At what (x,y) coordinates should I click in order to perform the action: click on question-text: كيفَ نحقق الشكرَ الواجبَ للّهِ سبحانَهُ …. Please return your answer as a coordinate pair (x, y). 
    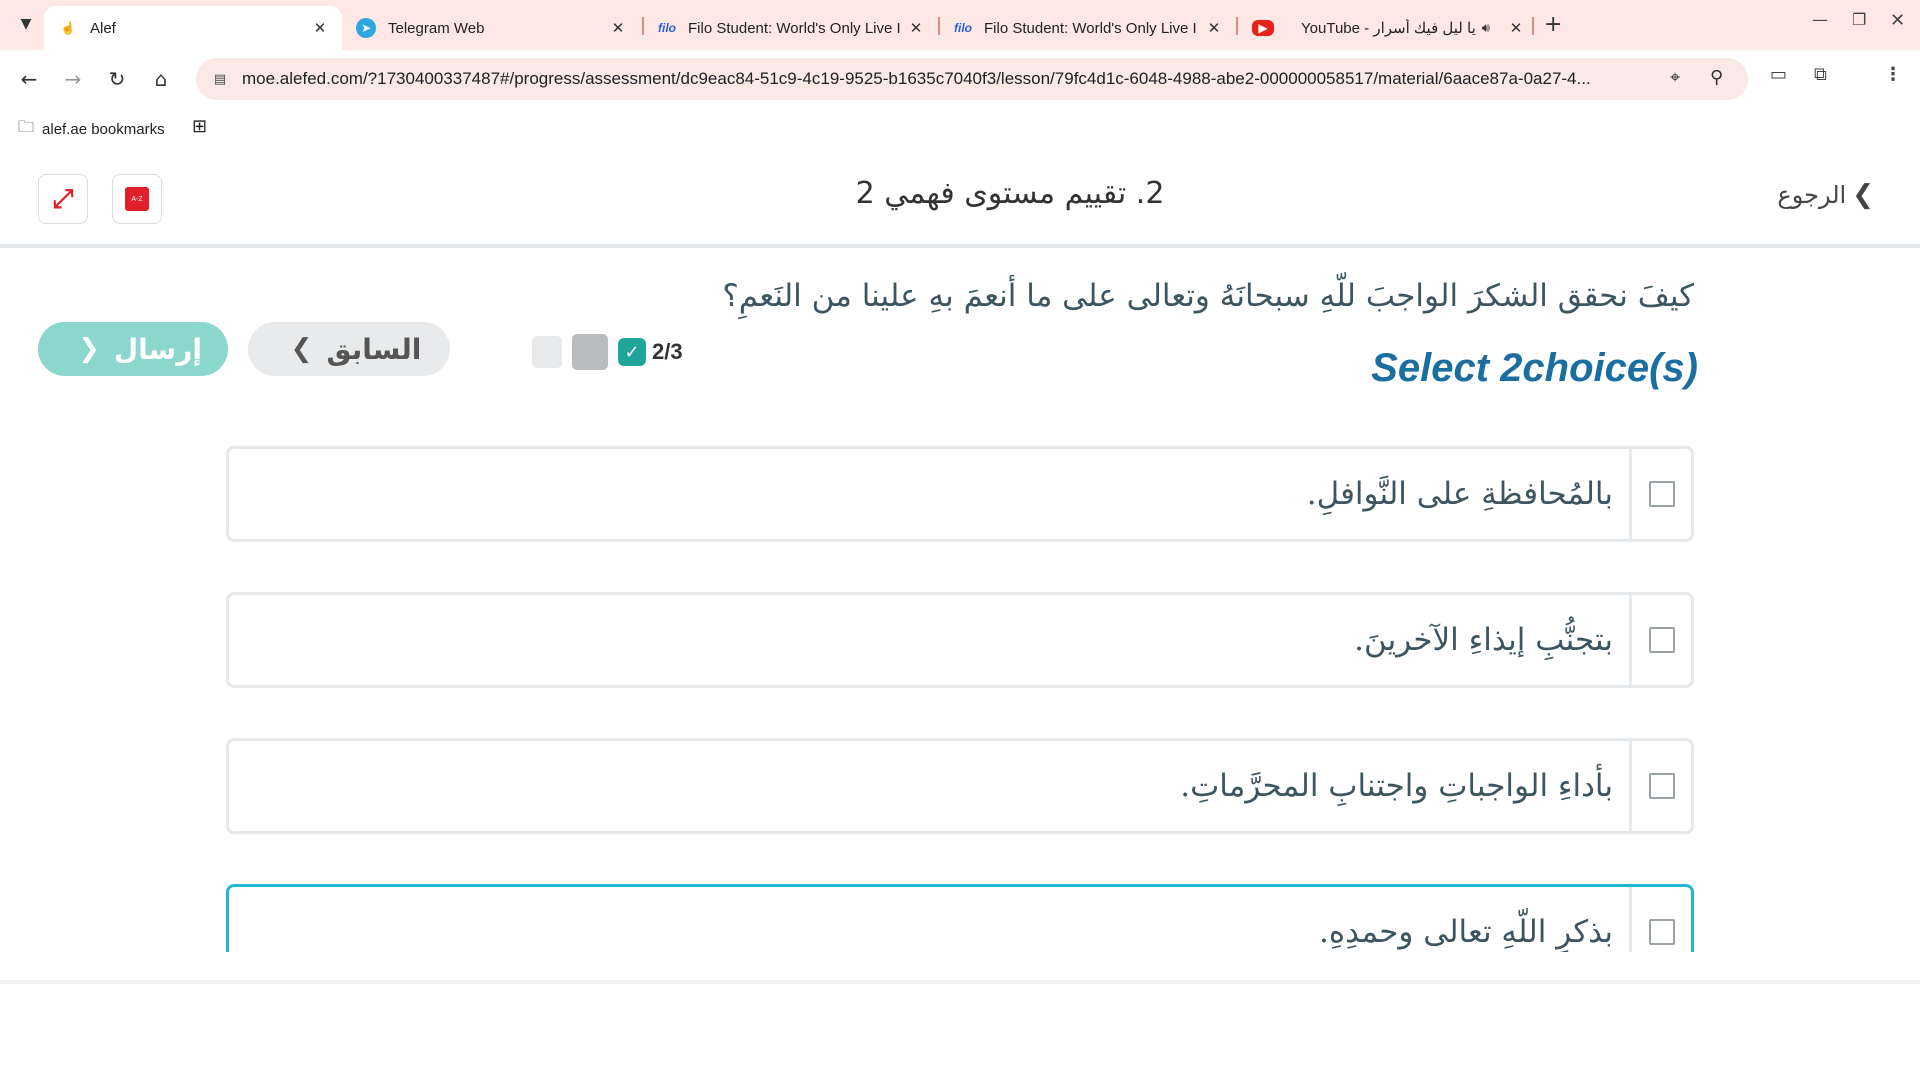
    Looking at the image, I should click on (1208, 296).